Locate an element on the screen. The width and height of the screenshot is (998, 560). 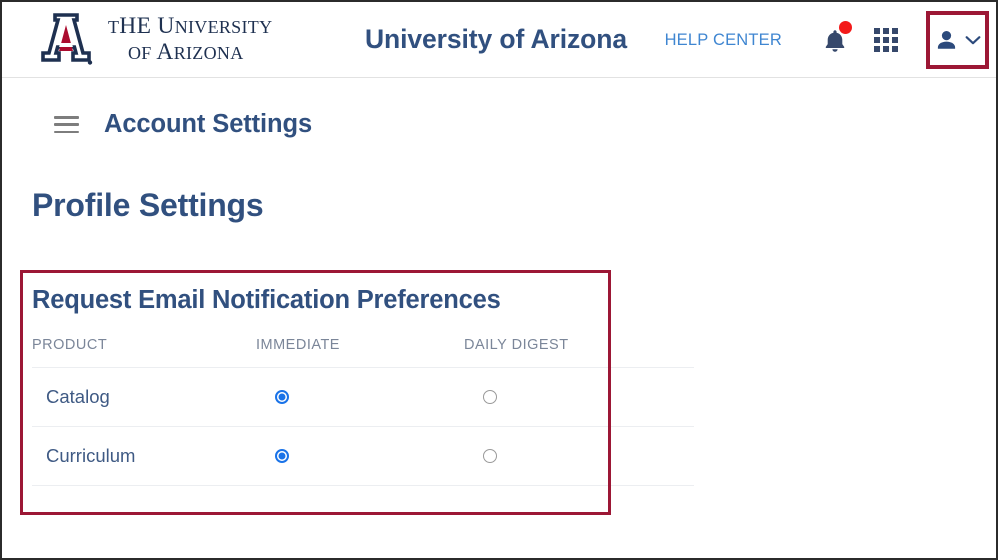
radio-catalog-immediate is located at coordinates (282, 396).